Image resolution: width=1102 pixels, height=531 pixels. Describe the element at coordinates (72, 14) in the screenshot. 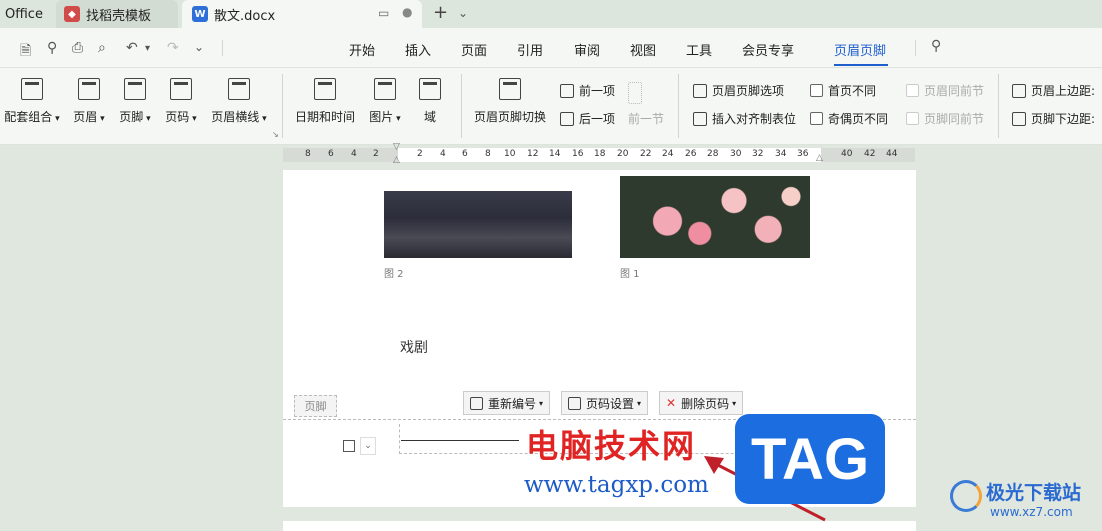

I see `wps-docer-icon: ◆` at that location.